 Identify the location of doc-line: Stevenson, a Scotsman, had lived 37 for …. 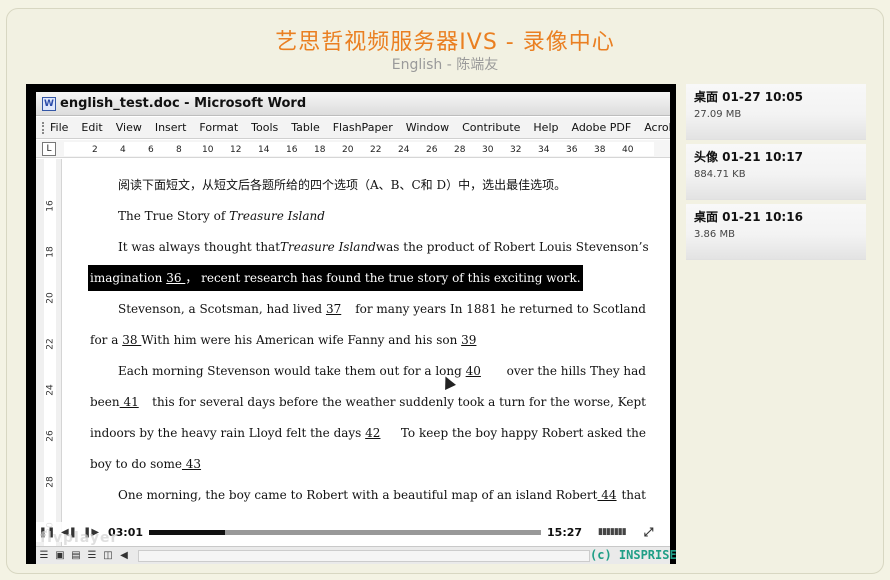
(382, 309).